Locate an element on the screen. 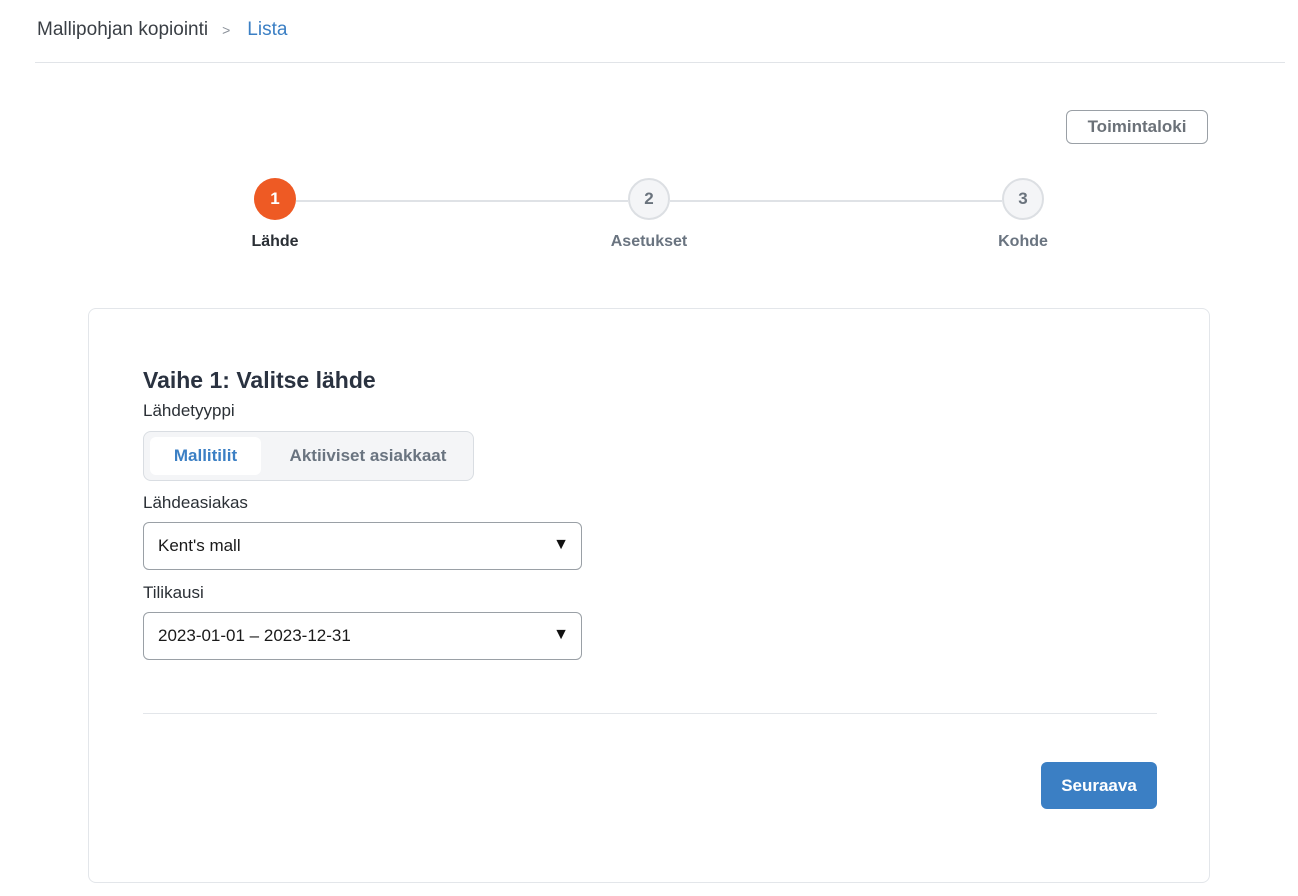  source-type-option-templates: Mallitilit is located at coordinates (205, 456).